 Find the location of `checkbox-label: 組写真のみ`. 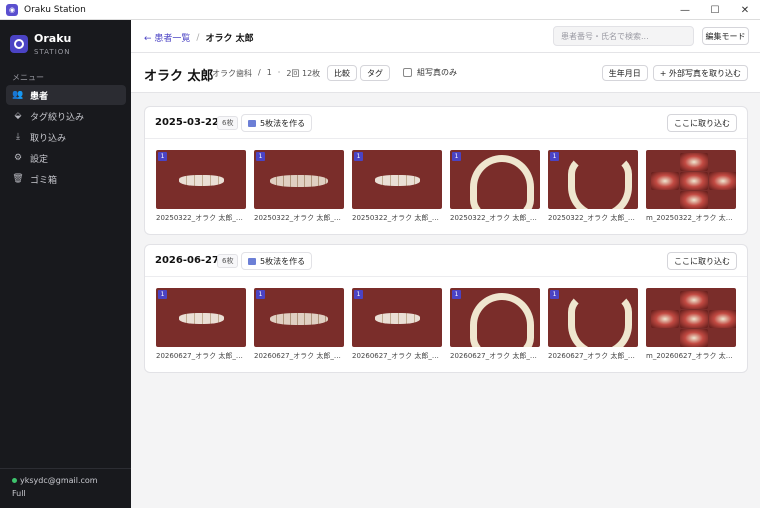

checkbox-label: 組写真のみ is located at coordinates (437, 72).